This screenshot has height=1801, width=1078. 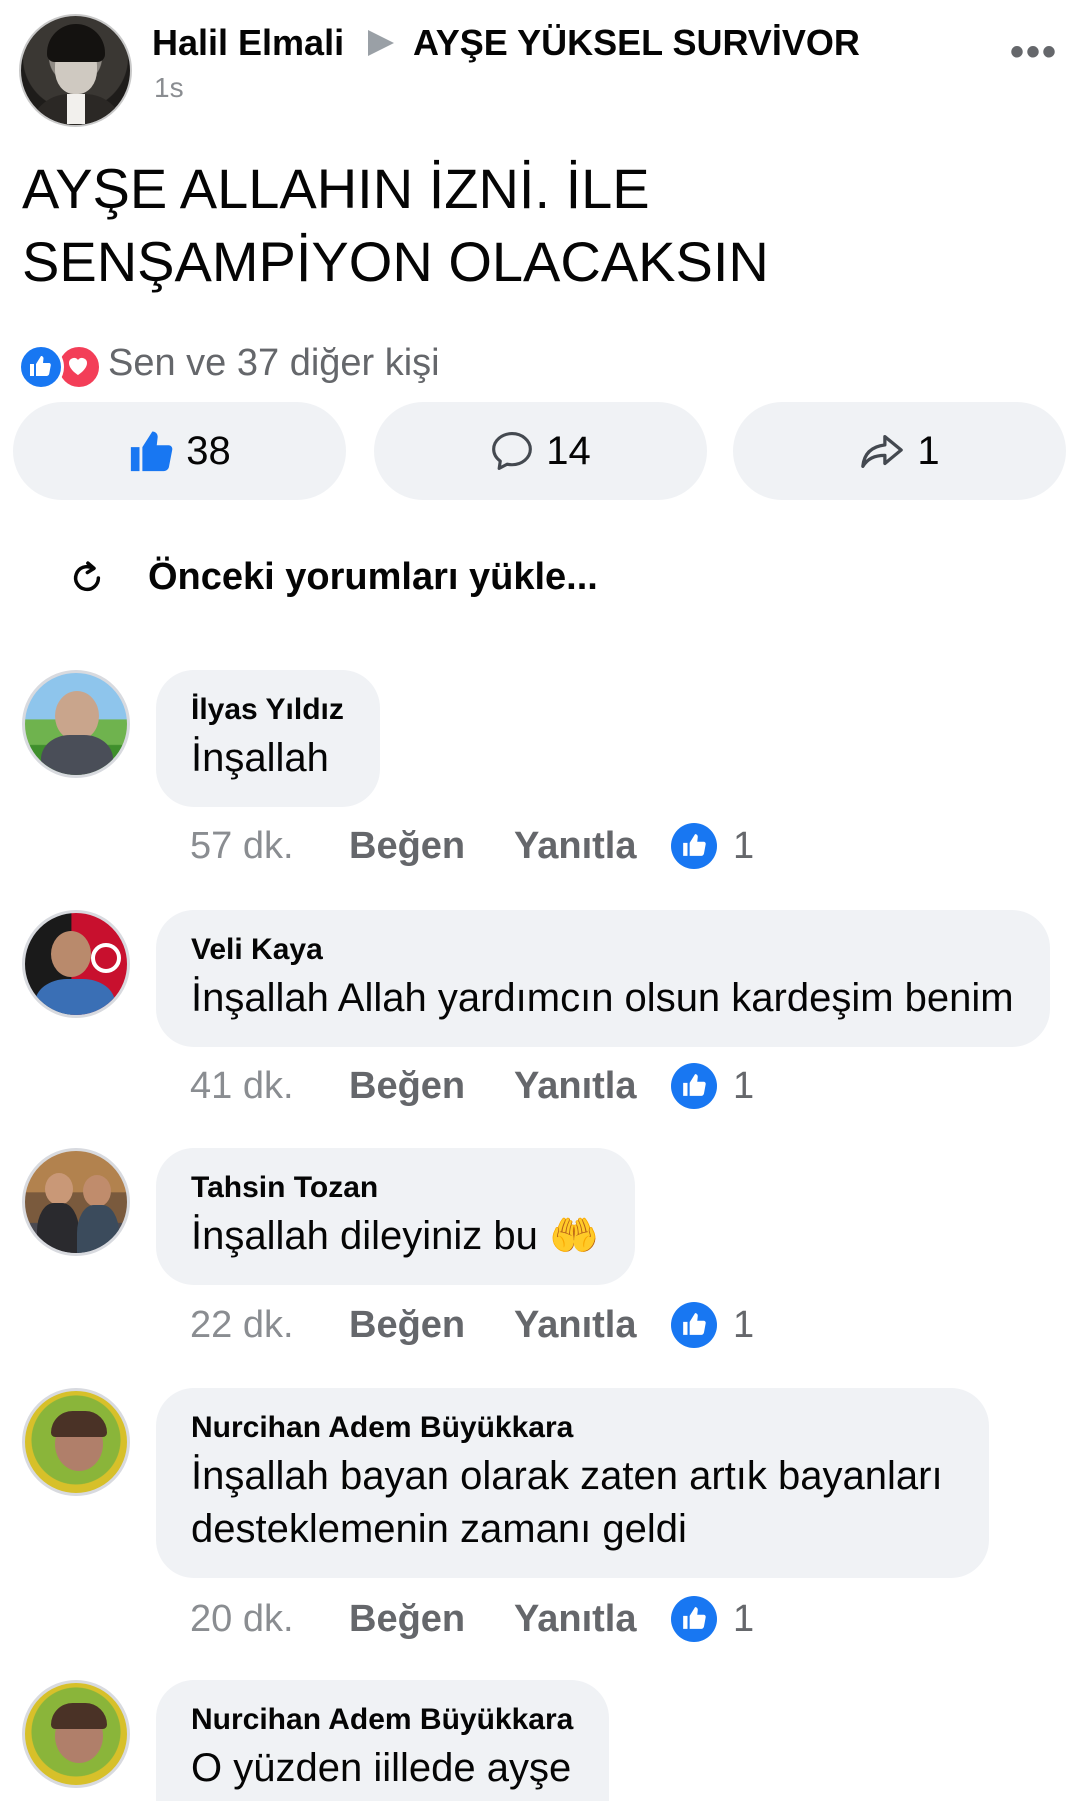 I want to click on commenter-name: Tahsin Tozan, so click(x=395, y=1188).